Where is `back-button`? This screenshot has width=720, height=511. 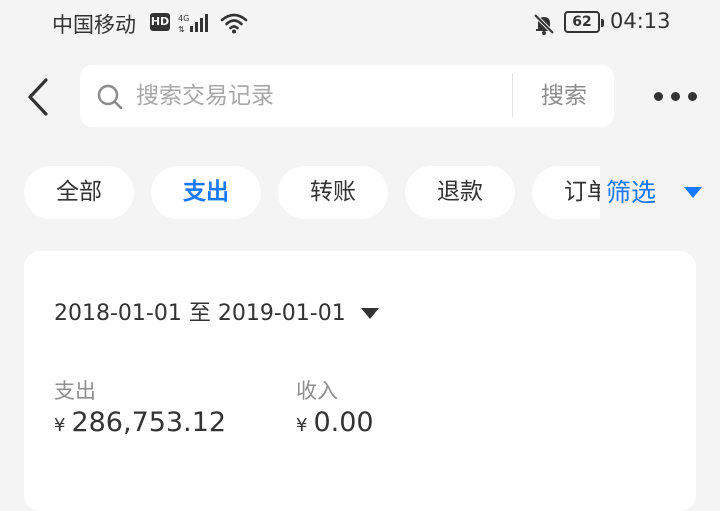
back-button is located at coordinates (39, 97).